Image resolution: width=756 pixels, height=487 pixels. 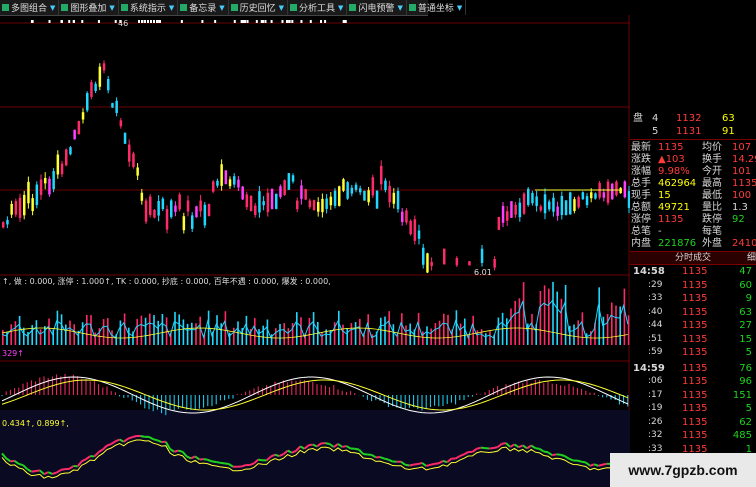 What do you see at coordinates (30, 7) in the screenshot?
I see `toolbar-item-0: 多图组合 ▼` at bounding box center [30, 7].